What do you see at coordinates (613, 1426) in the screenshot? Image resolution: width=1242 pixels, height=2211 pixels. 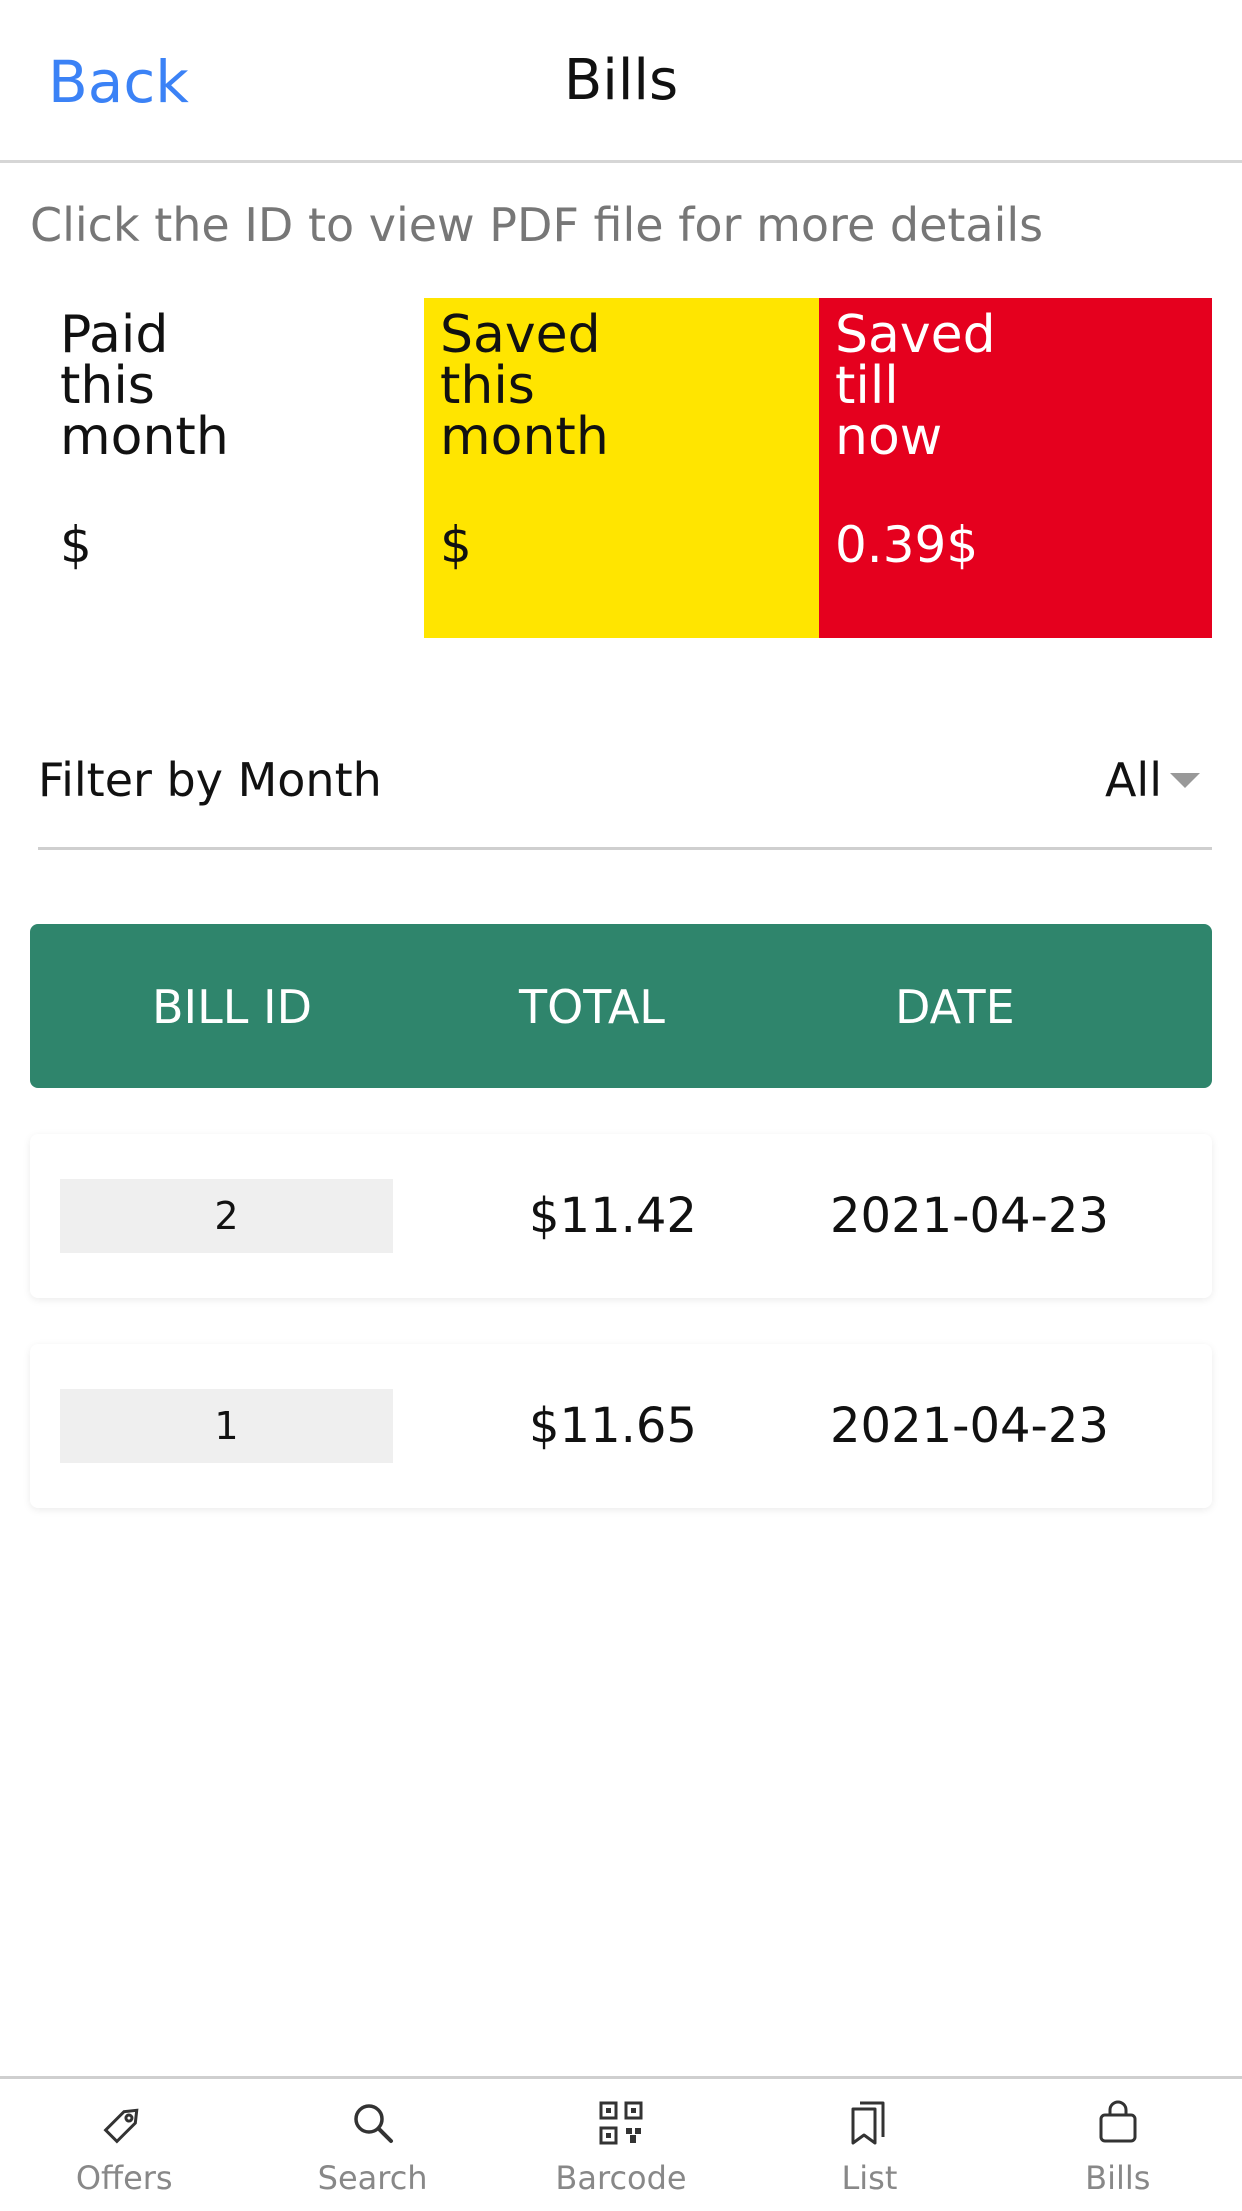 I see `bill-total: $11.65` at bounding box center [613, 1426].